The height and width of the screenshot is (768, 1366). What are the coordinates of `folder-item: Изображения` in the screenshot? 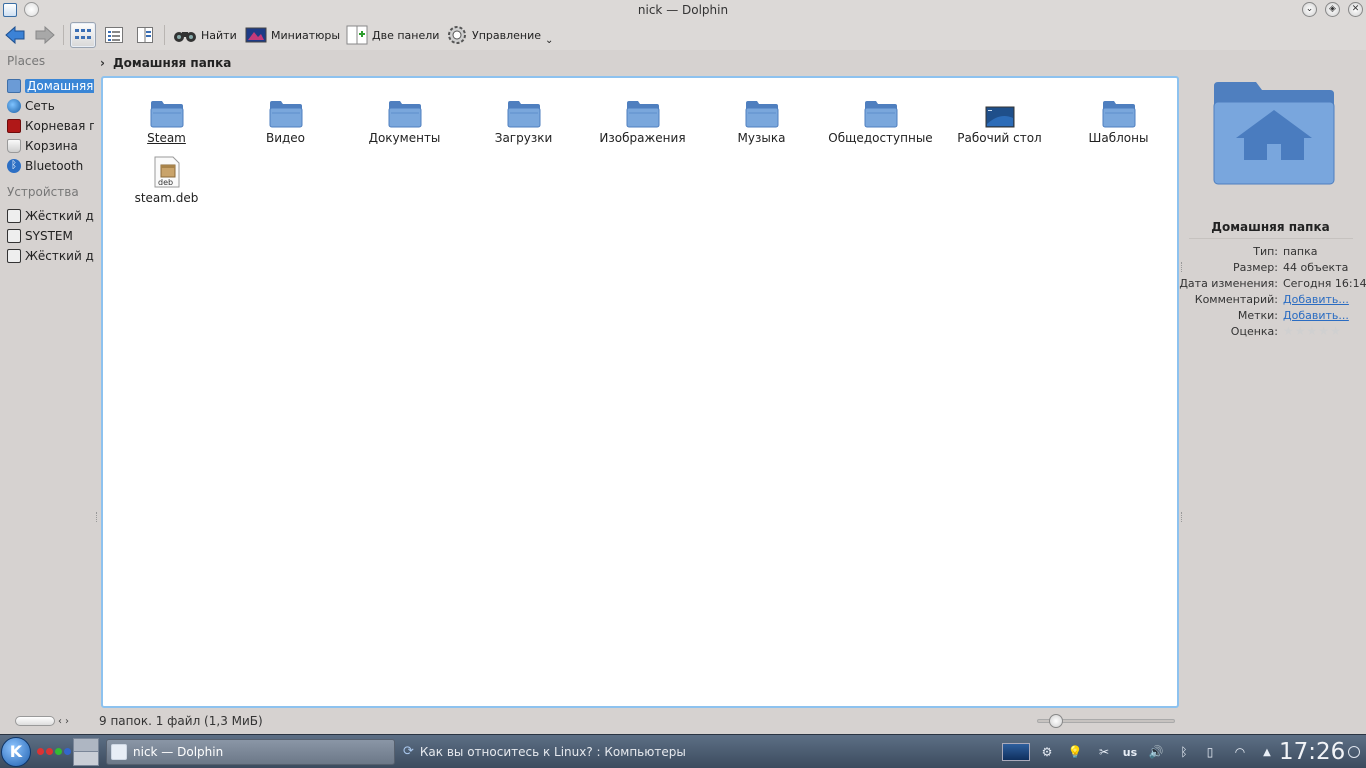 It's located at (642, 117).